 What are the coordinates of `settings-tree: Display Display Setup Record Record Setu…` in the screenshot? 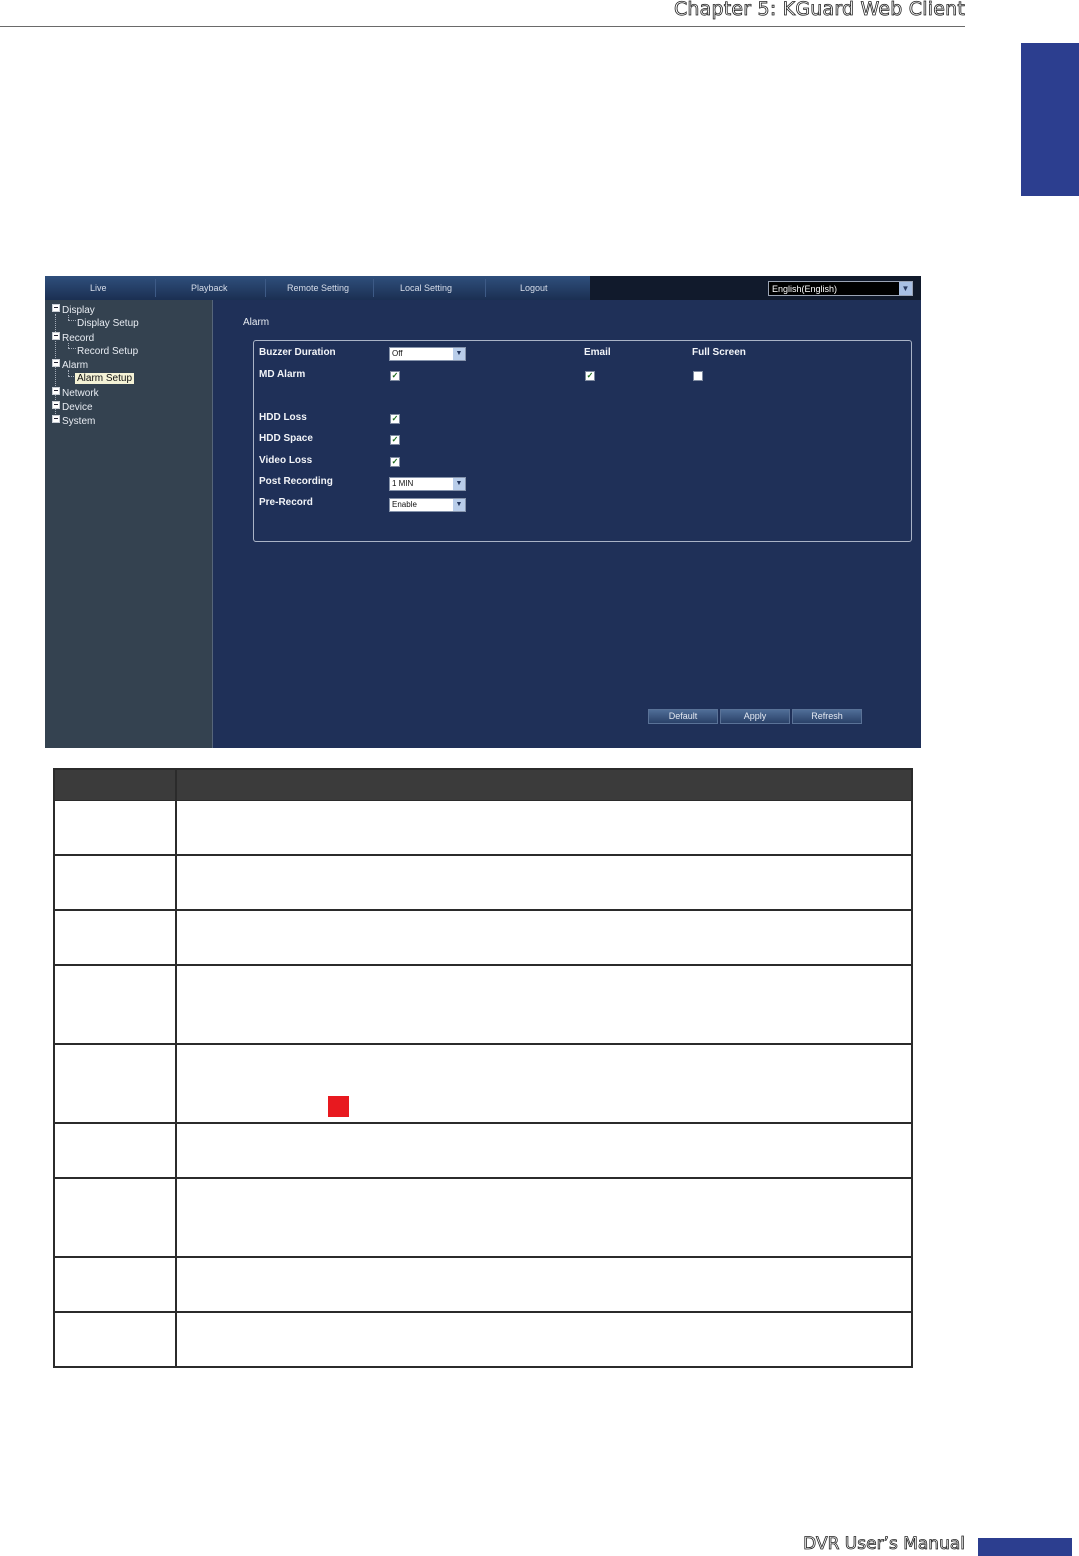 It's located at (129, 524).